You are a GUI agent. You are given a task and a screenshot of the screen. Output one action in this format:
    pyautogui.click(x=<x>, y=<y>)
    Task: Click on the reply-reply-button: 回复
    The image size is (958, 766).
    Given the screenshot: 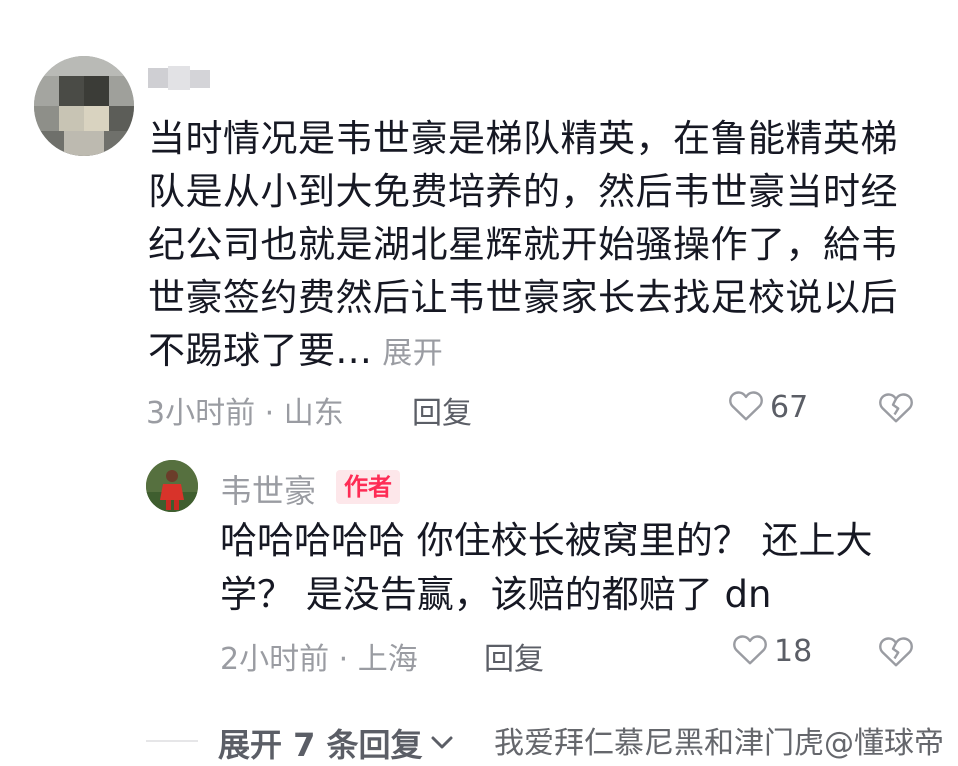 What is the action you would take?
    pyautogui.click(x=514, y=656)
    